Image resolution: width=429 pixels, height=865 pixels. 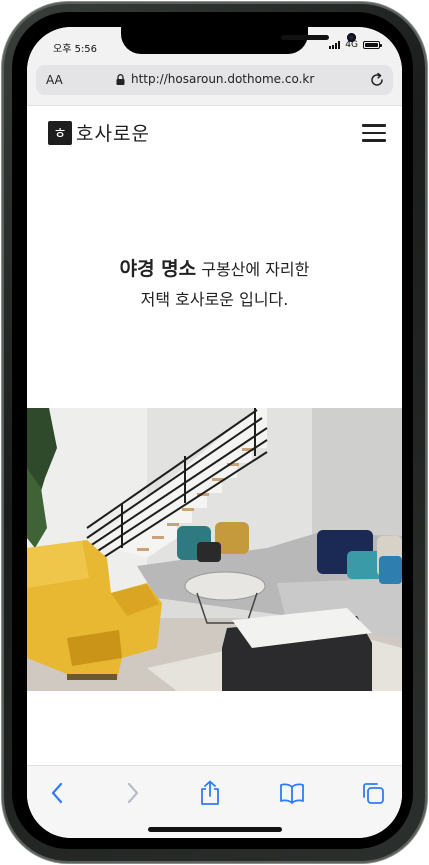 I want to click on signal-icon, so click(x=335, y=45).